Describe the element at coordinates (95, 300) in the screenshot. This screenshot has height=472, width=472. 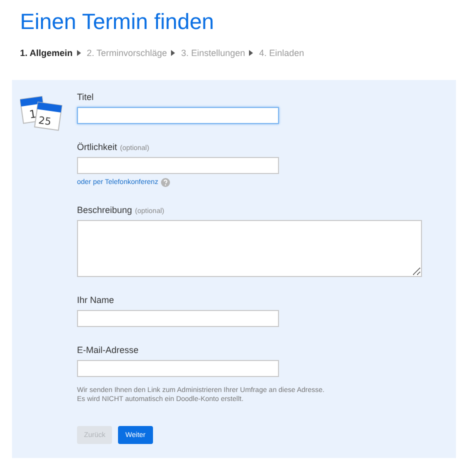
I see `field-label: Ihr Name` at that location.